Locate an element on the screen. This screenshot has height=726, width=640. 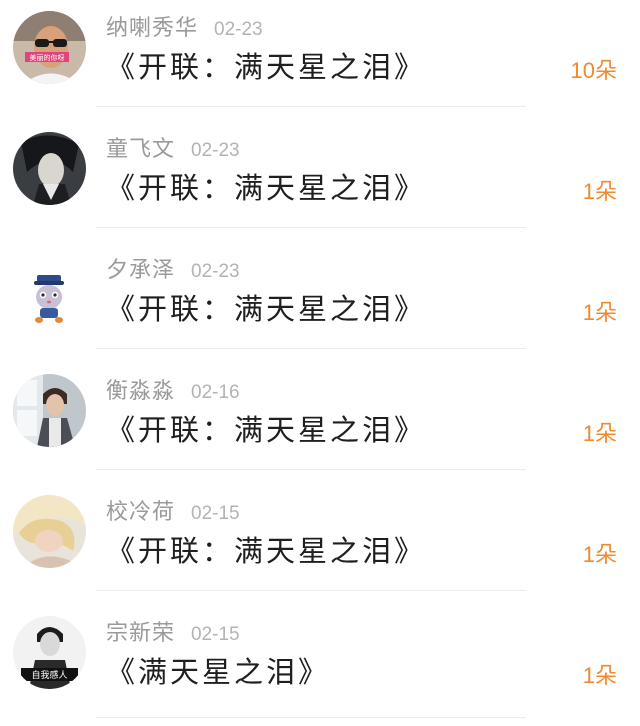
user-name: 宗新荣 is located at coordinates (140, 633).